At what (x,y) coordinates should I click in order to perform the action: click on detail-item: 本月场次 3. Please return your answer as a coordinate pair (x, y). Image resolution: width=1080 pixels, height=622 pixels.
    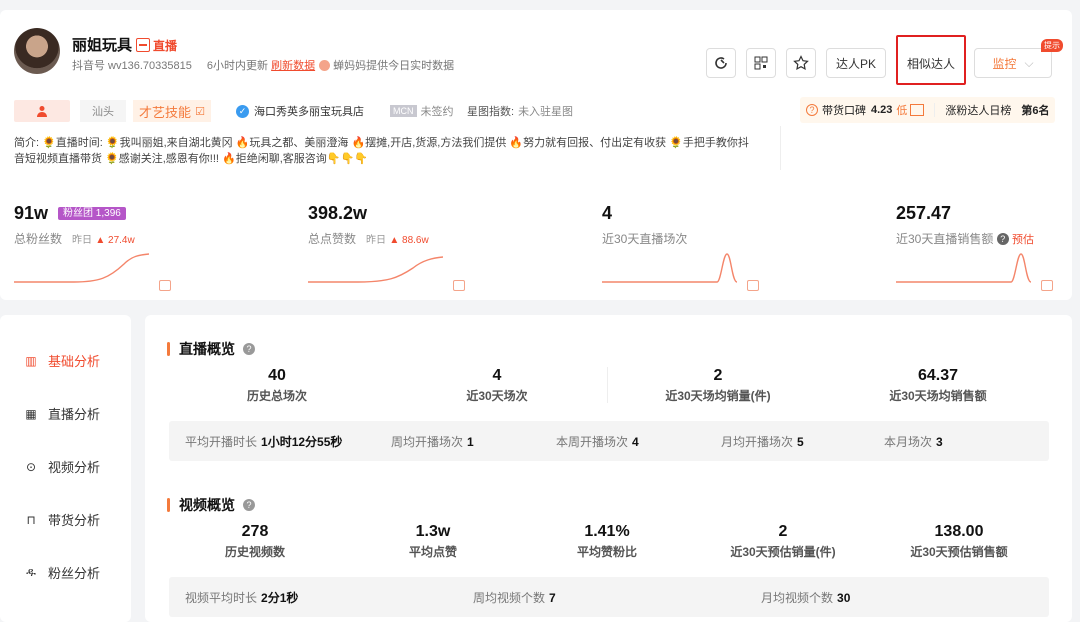
    Looking at the image, I should click on (913, 441).